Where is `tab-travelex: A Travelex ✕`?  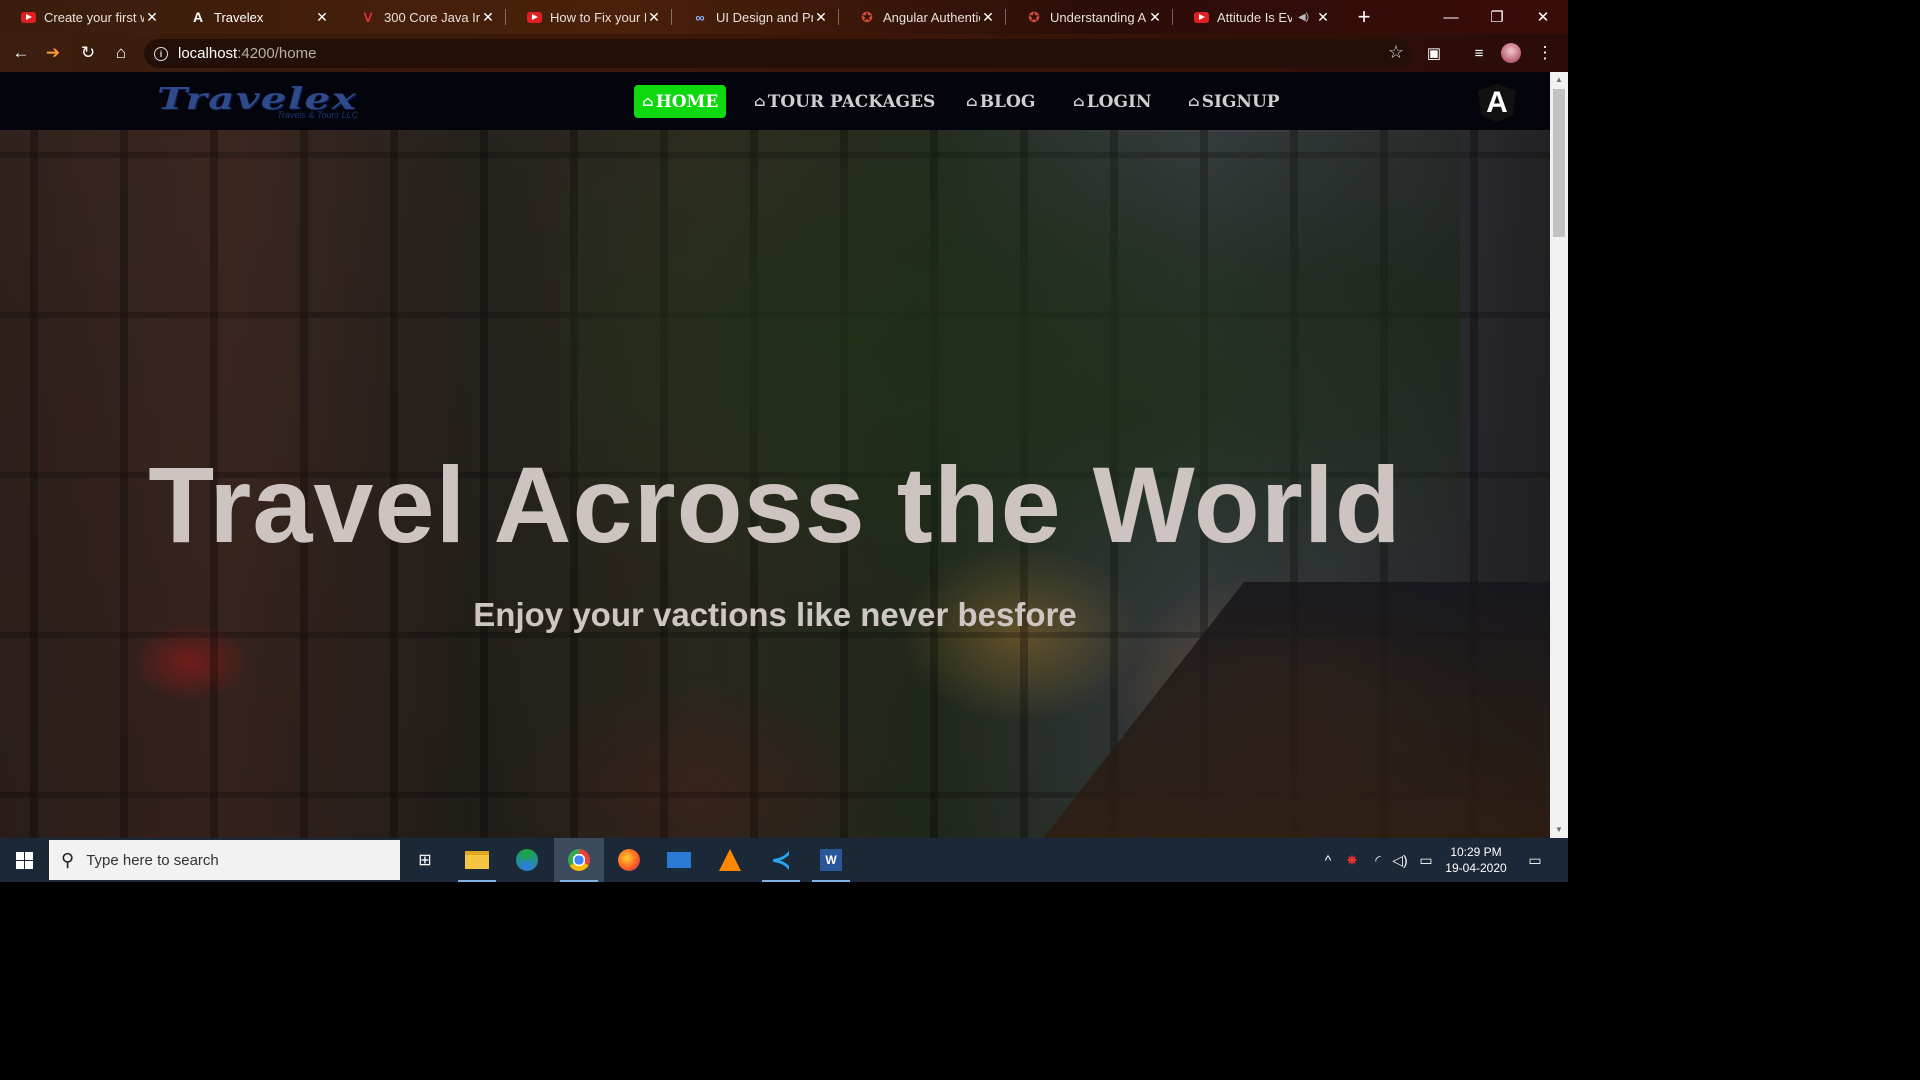 tab-travelex: A Travelex ✕ is located at coordinates (255, 17).